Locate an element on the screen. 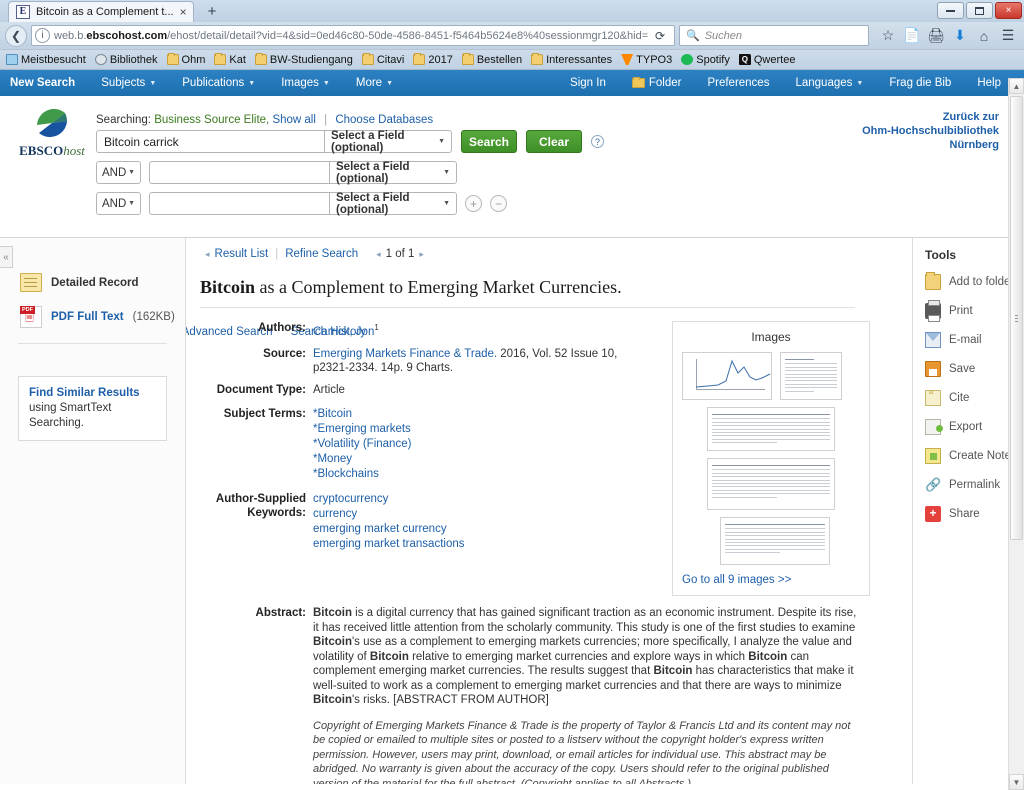 Image resolution: width=1024 pixels, height=790 pixels. bookmark-item: 2017 is located at coordinates (433, 59).